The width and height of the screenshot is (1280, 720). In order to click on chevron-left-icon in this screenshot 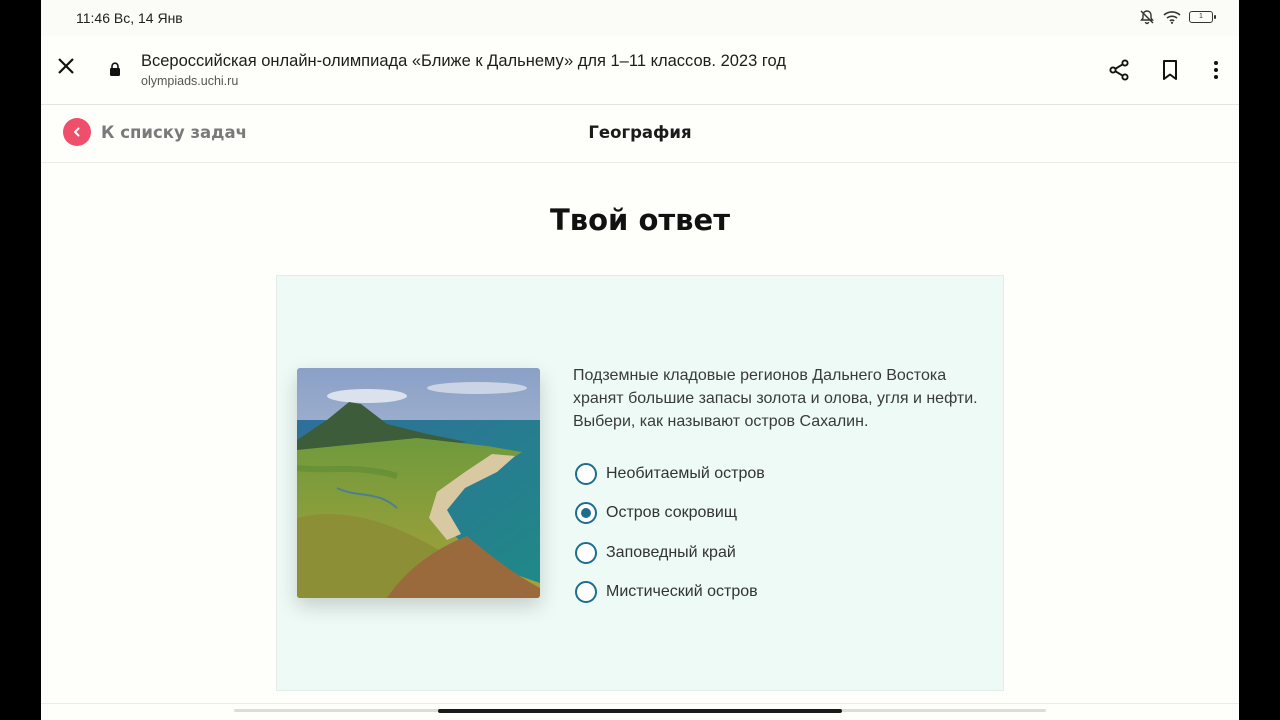, I will do `click(77, 132)`.